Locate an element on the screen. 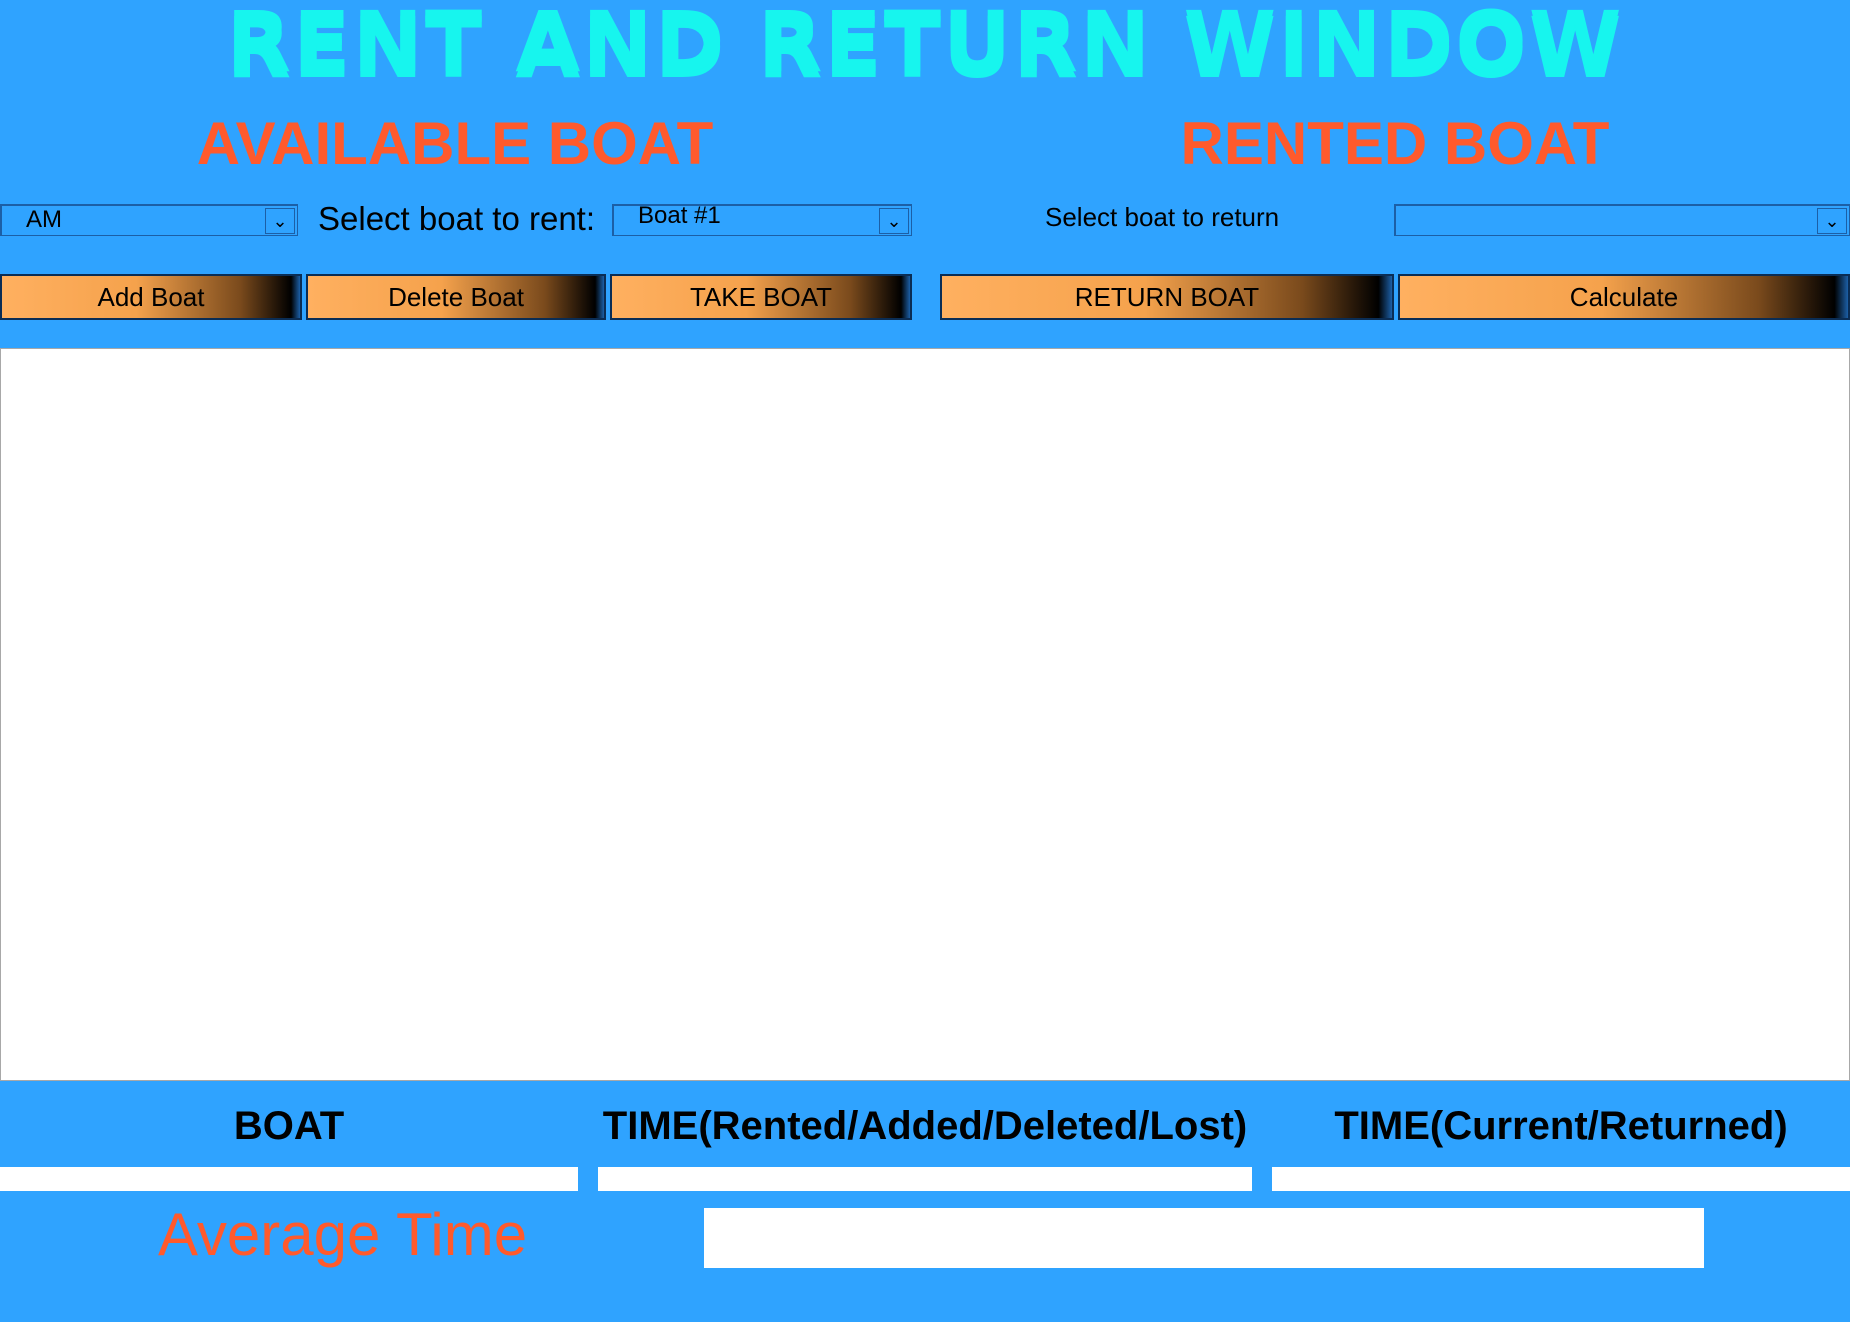 The image size is (1850, 1322). take-boat-button: TAKE BOAT is located at coordinates (761, 297).